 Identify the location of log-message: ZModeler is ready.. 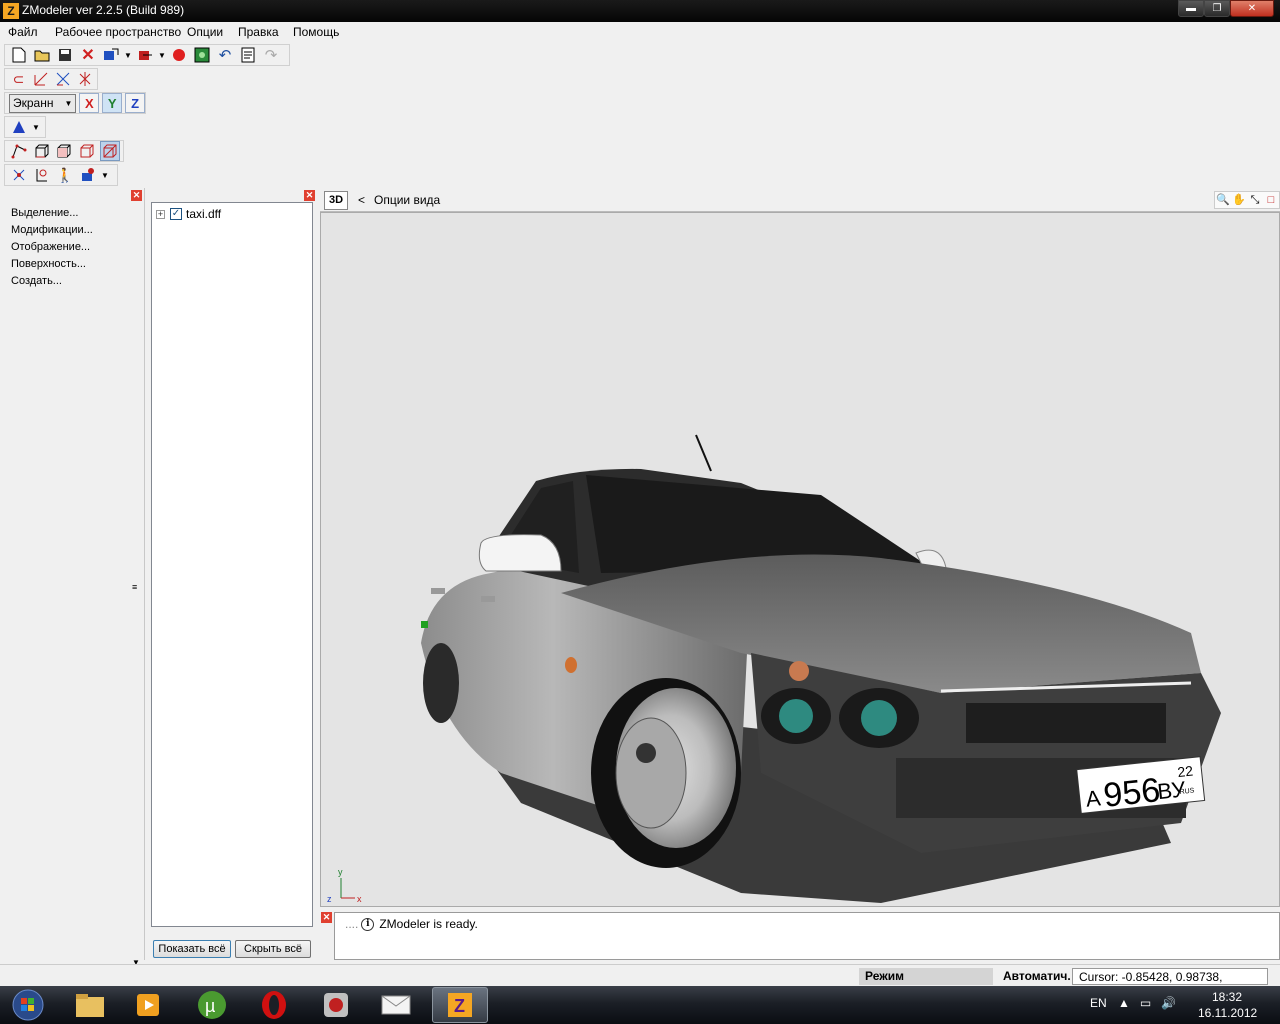
(428, 924).